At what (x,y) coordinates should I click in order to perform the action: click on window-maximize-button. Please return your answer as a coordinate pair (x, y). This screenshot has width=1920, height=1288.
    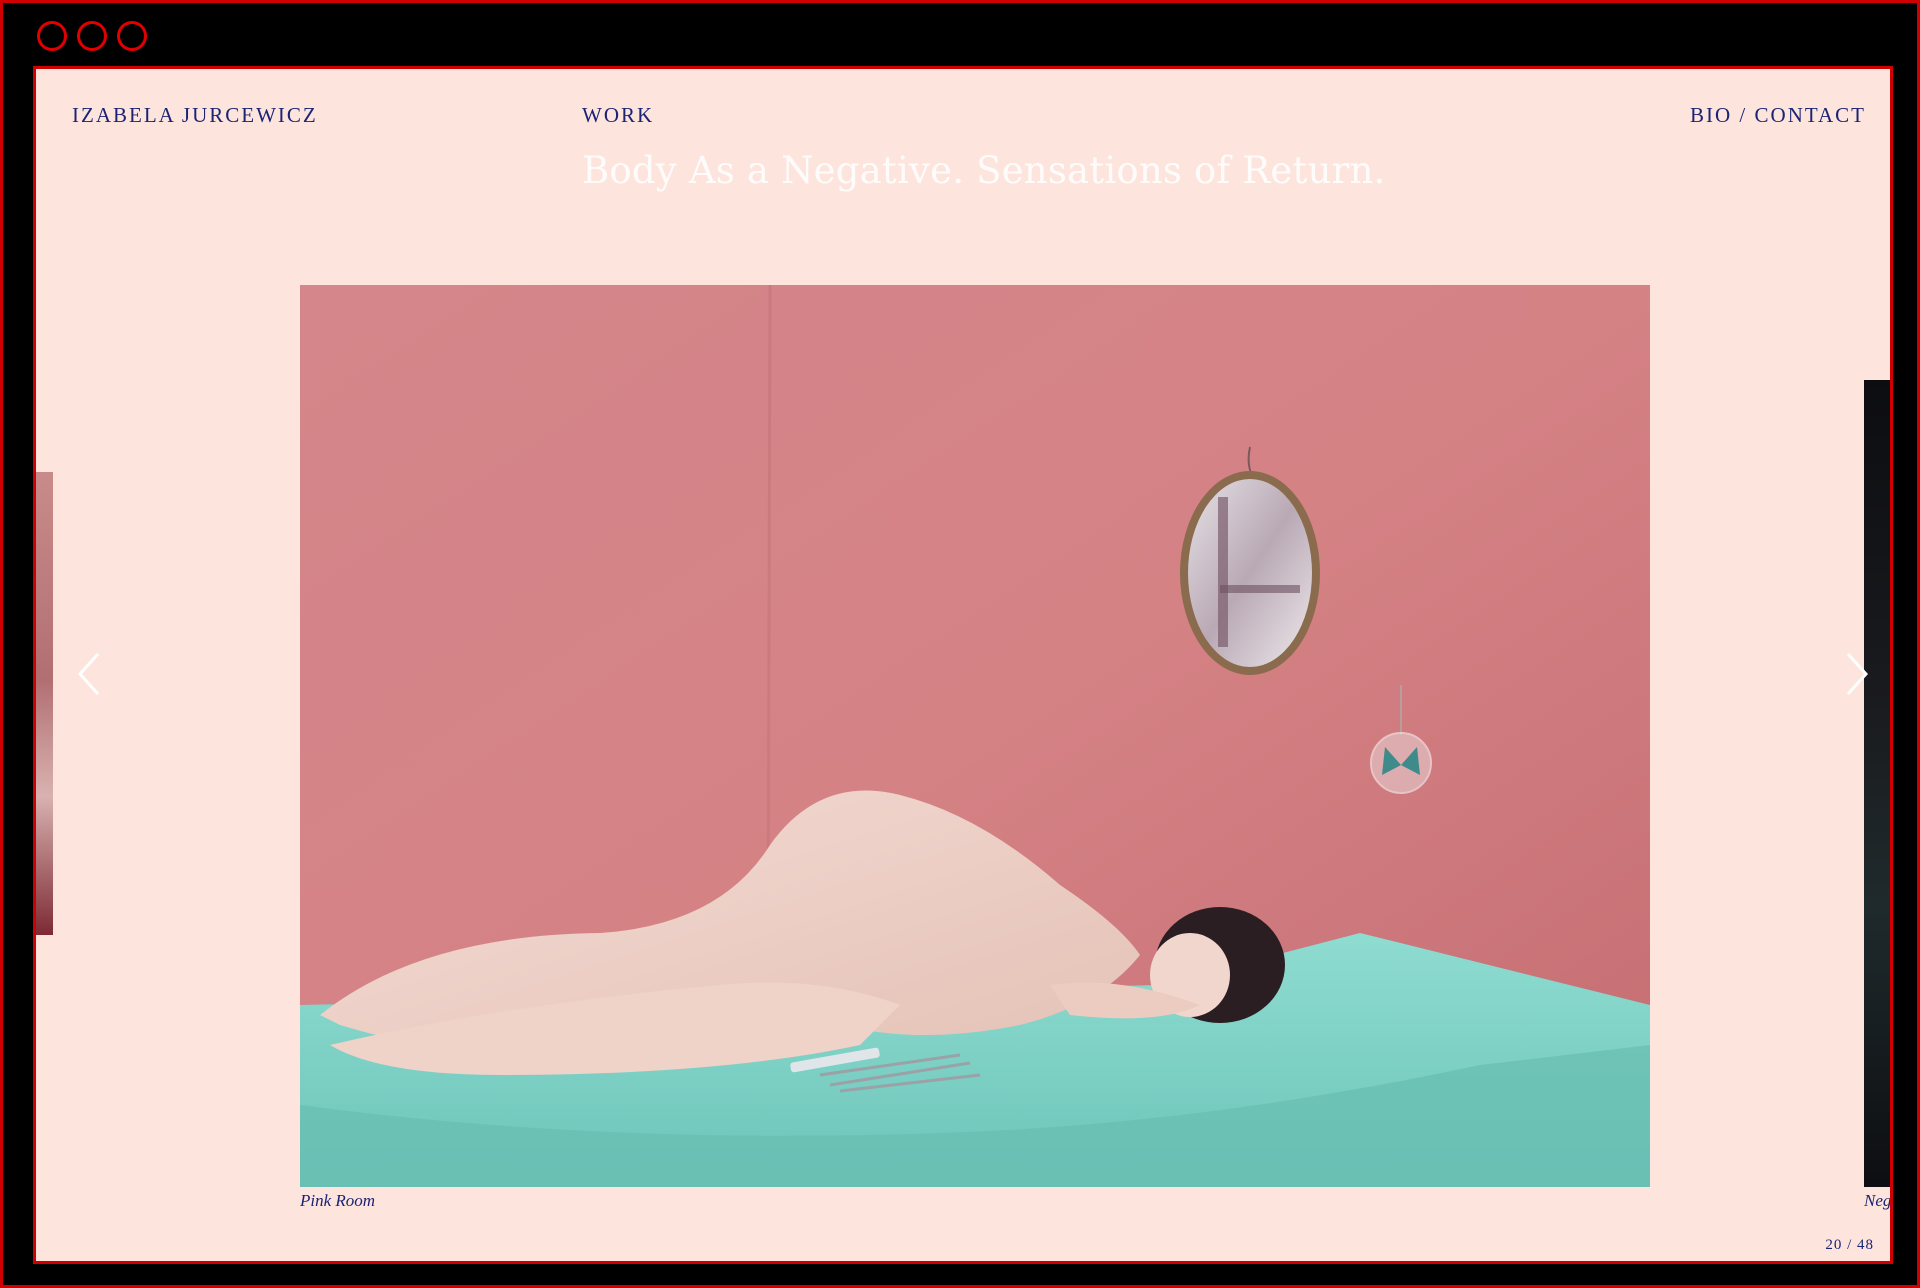
    Looking at the image, I should click on (132, 36).